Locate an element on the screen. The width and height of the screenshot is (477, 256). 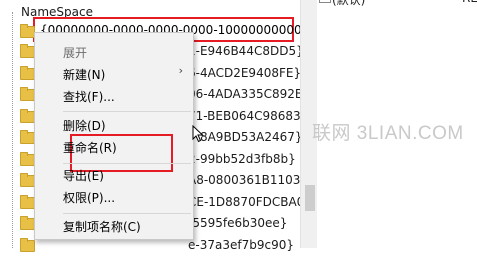
registry-key-label: e-37a3ef7b9c90} is located at coordinates (241, 245).